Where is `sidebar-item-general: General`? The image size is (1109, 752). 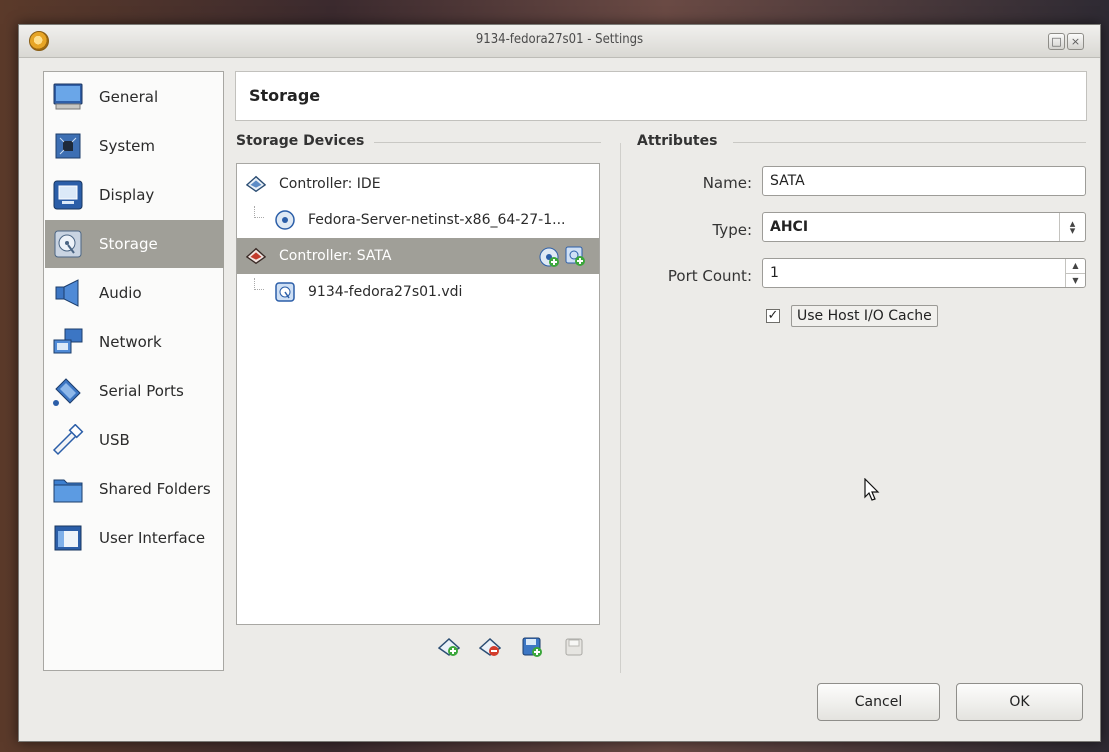
sidebar-item-general: General is located at coordinates (134, 97).